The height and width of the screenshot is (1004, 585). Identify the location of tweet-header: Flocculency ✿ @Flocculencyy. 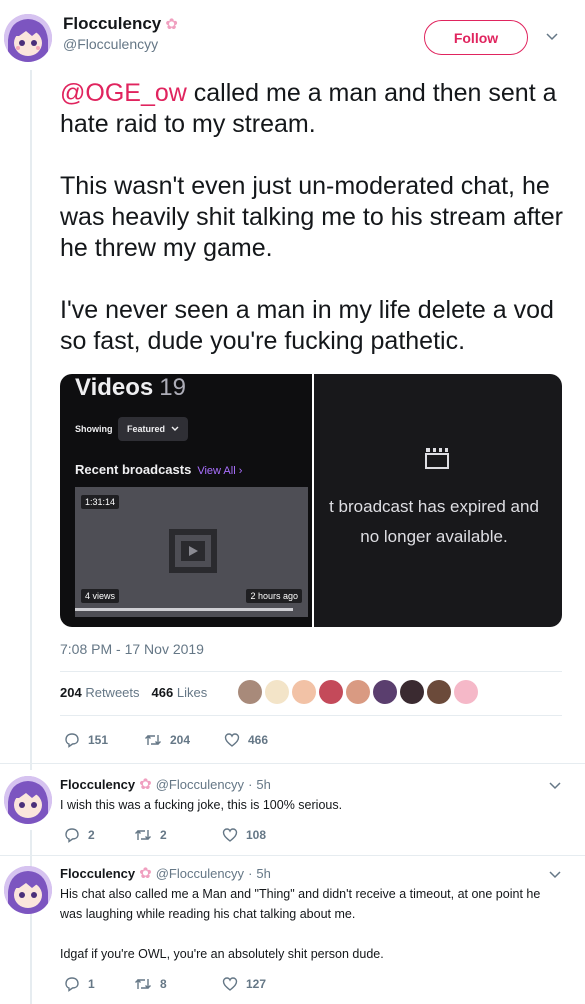
(120, 33).